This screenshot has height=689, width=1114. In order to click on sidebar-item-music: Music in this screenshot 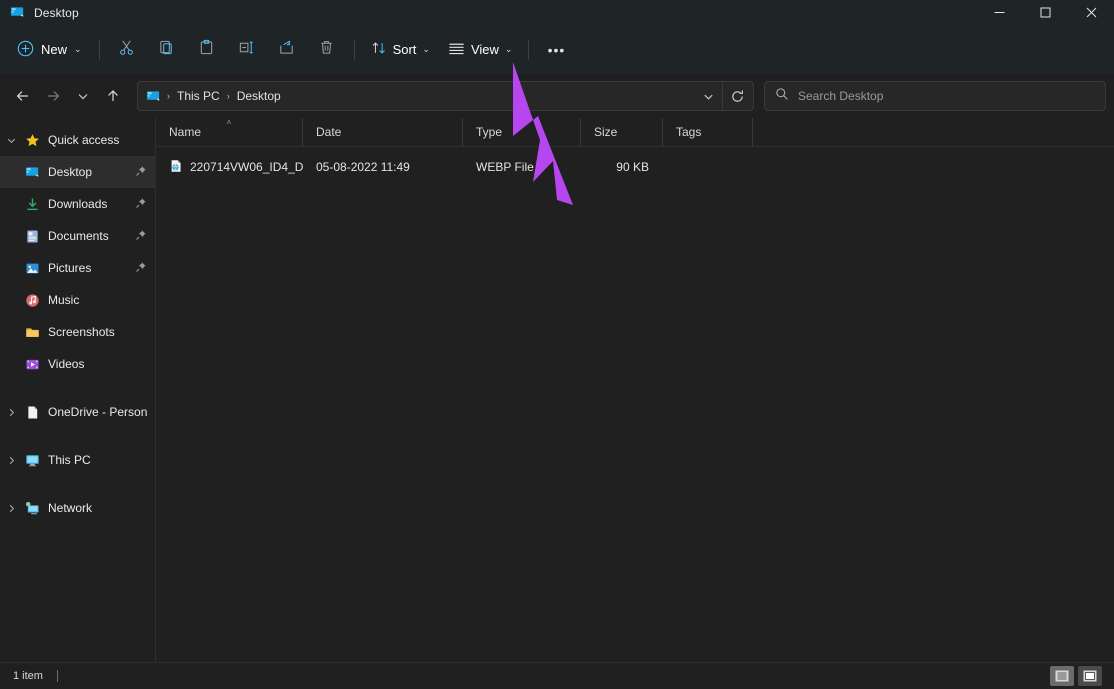, I will do `click(77, 300)`.